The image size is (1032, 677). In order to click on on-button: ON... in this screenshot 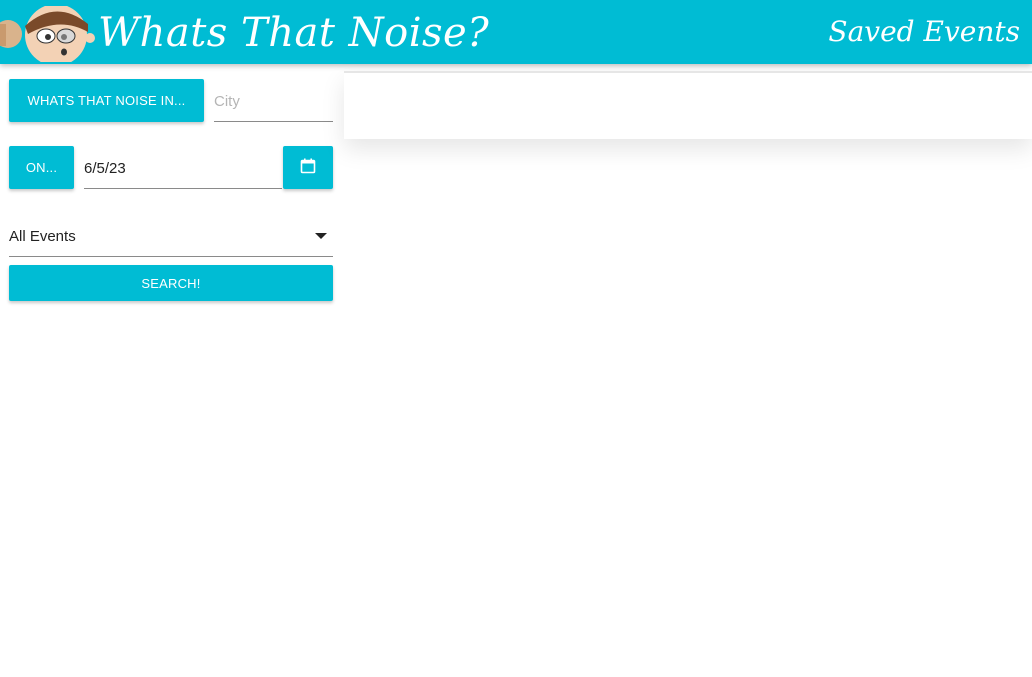, I will do `click(41, 167)`.